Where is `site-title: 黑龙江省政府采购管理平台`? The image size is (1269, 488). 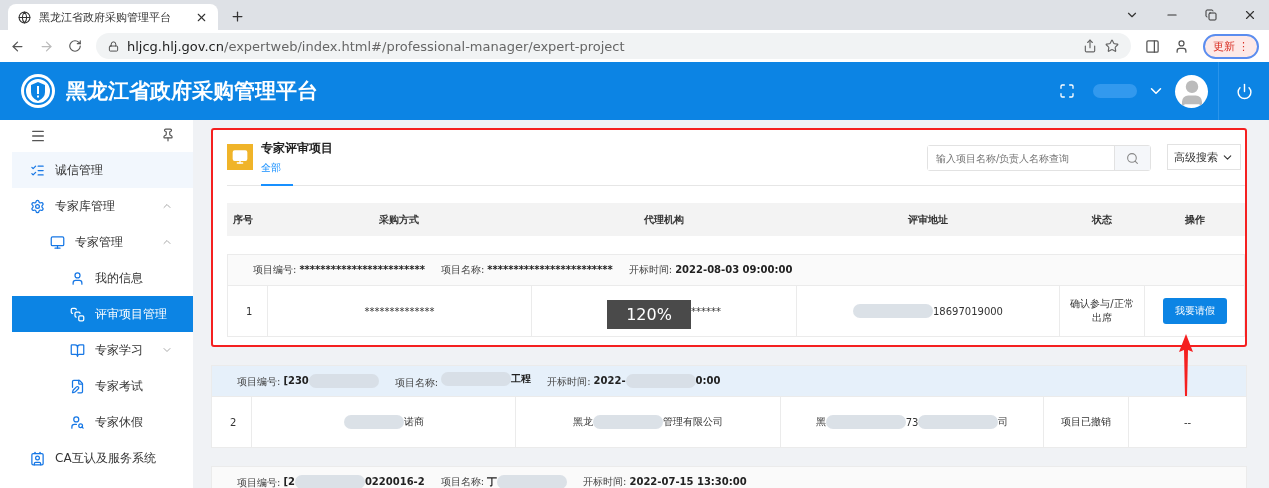 site-title: 黑龙江省政府采购管理平台 is located at coordinates (192, 91).